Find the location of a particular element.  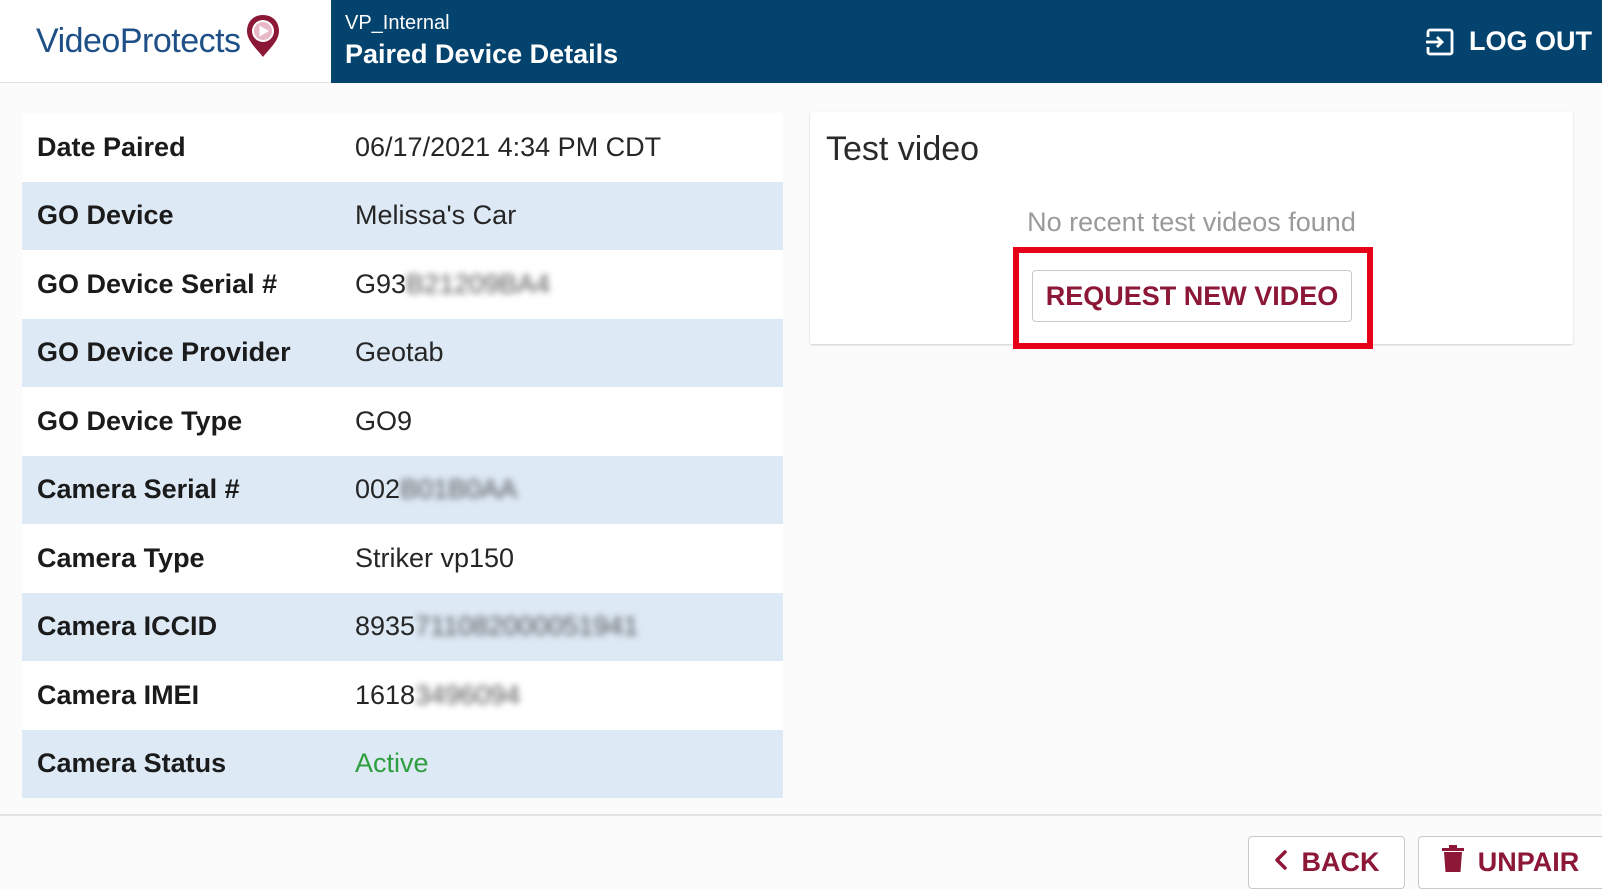

unpair-label: UNPAIR is located at coordinates (1528, 862).